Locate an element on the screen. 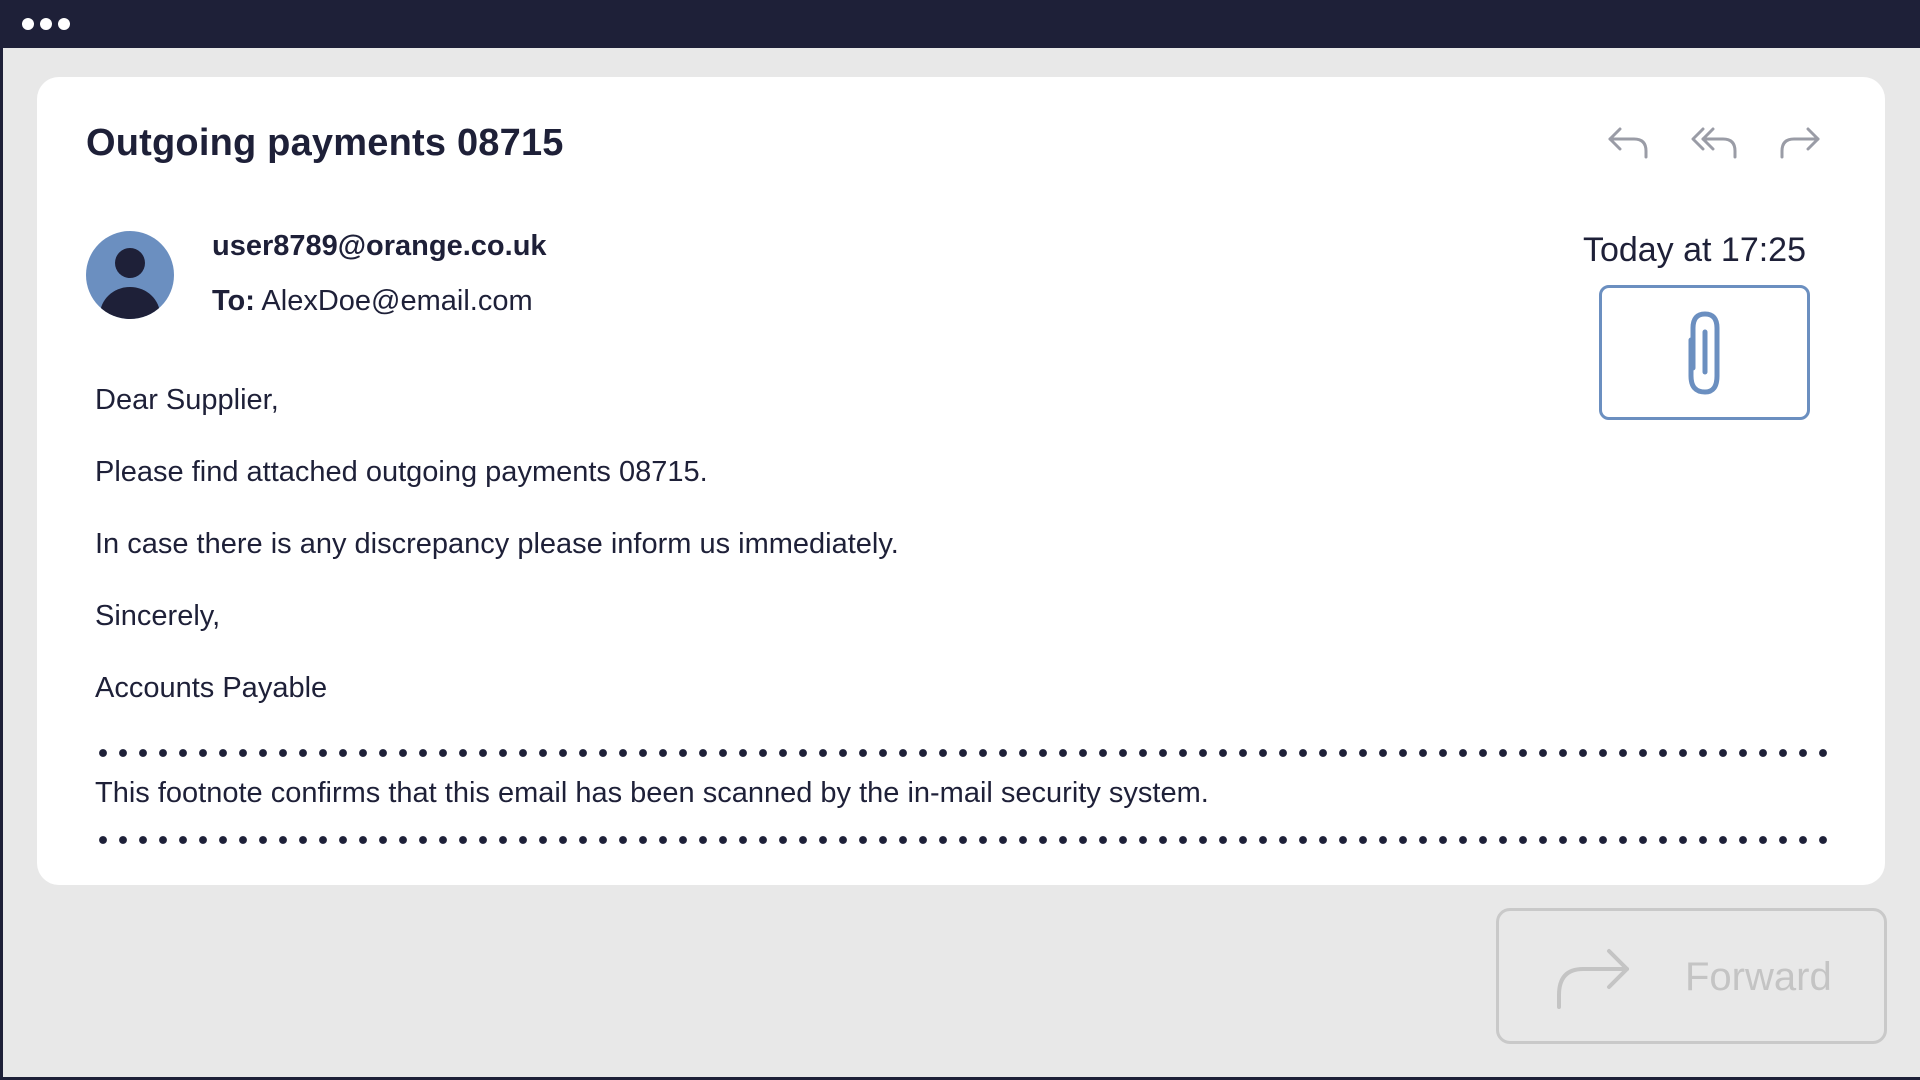  recipient-line: To: AlexDoe@email.com is located at coordinates (372, 301).